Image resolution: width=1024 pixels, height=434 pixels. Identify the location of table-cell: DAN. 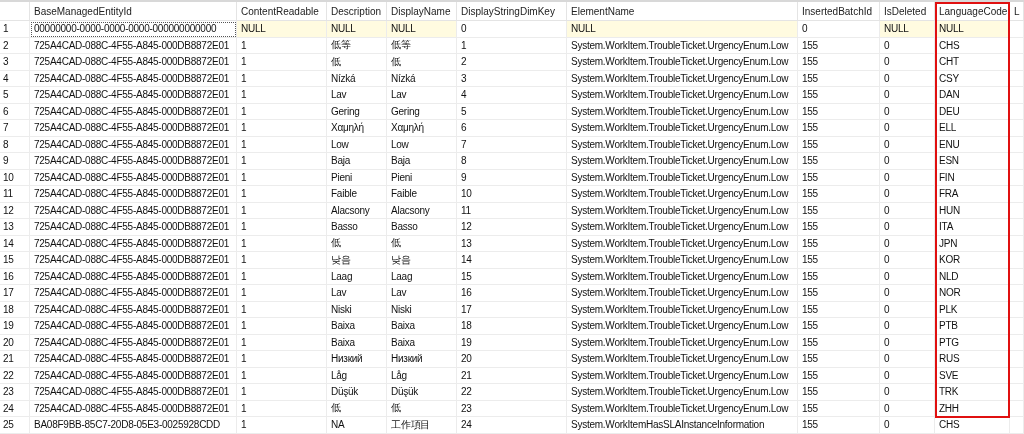
(972, 95).